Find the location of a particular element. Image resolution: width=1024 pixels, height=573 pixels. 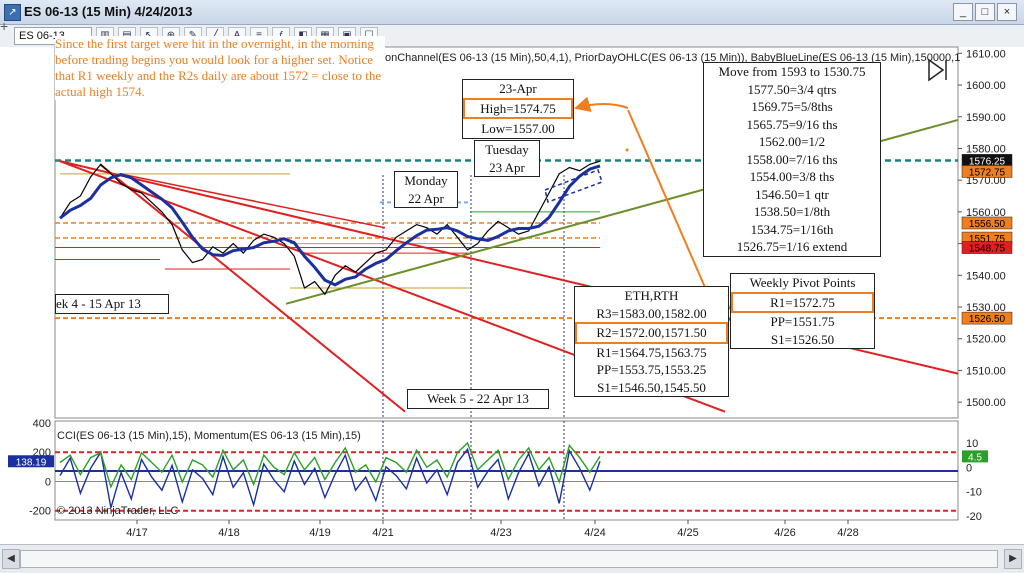

date-tick-label: 4/26 is located at coordinates (784, 533).